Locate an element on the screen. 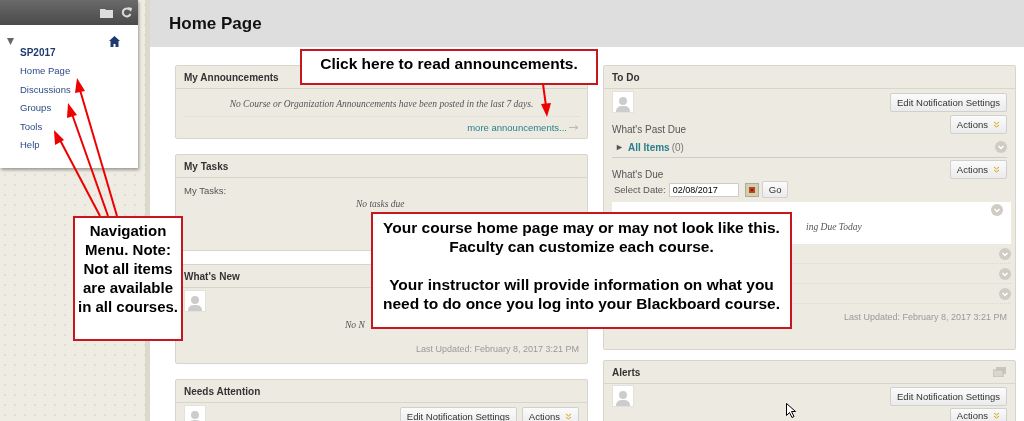 This screenshot has height=421, width=1024. module-title: My Tasks is located at coordinates (206, 166).